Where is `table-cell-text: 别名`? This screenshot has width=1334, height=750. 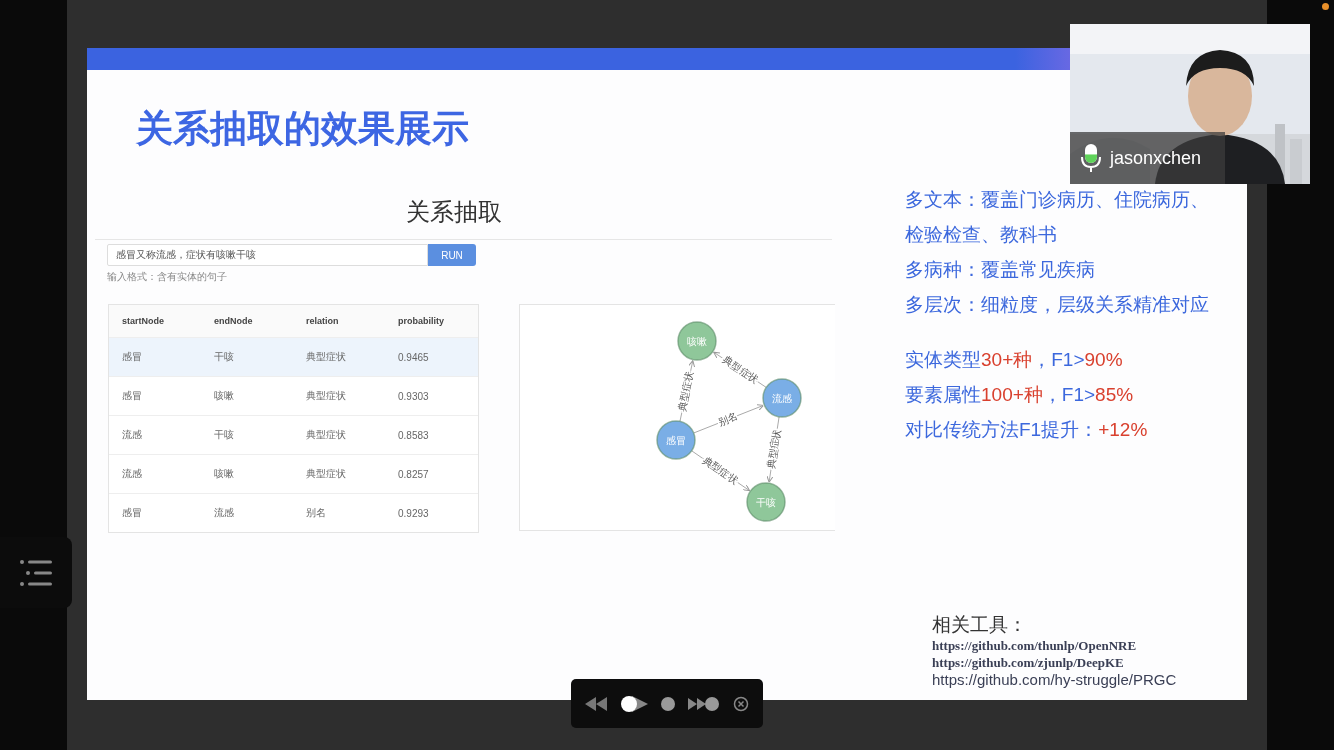 table-cell-text: 别名 is located at coordinates (316, 513).